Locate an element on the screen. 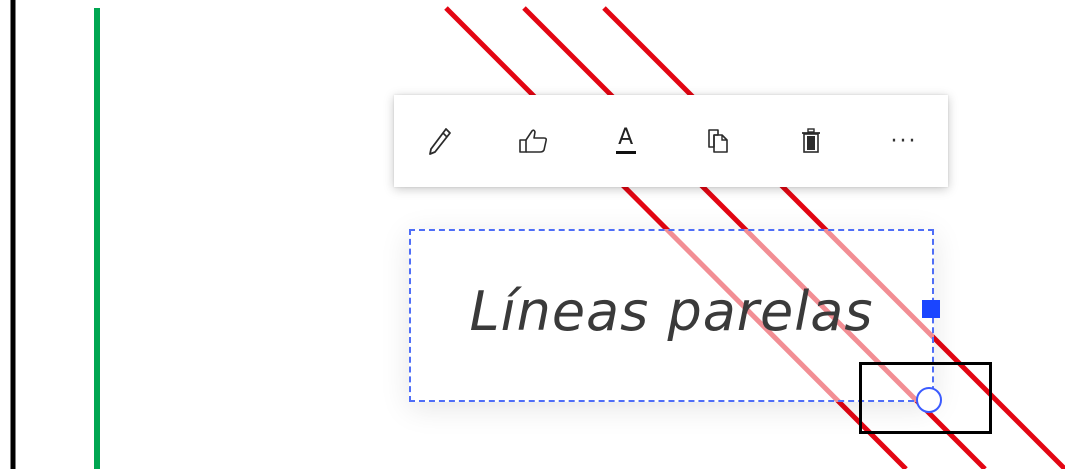 Image resolution: width=1065 pixels, height=469 pixels. copy-button is located at coordinates (718, 141).